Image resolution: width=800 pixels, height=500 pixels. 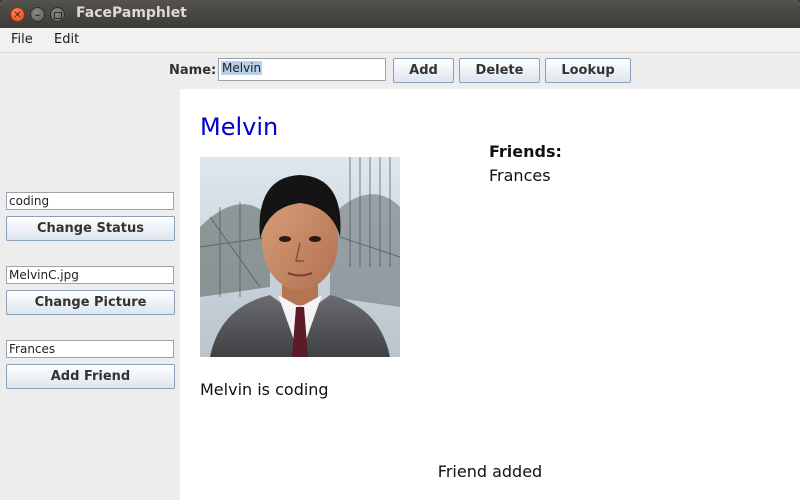 What do you see at coordinates (90, 376) in the screenshot?
I see `add-friend-button: Add Friend` at bounding box center [90, 376].